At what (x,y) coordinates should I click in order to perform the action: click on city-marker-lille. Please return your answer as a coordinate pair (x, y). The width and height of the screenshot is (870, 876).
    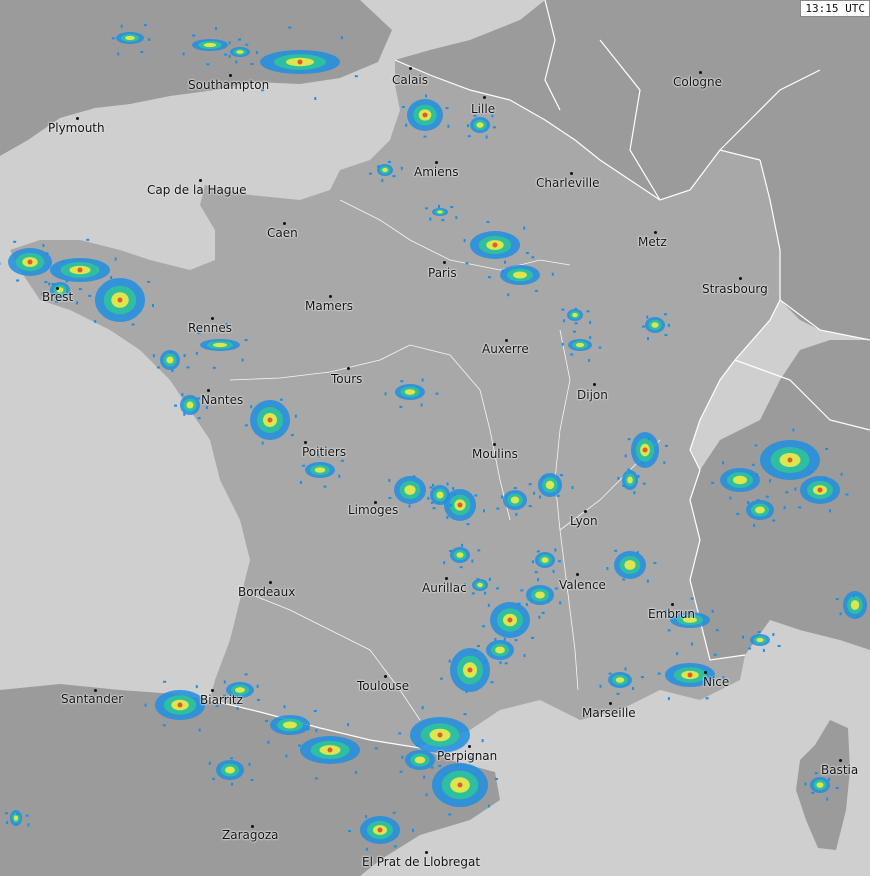
    Looking at the image, I should click on (484, 97).